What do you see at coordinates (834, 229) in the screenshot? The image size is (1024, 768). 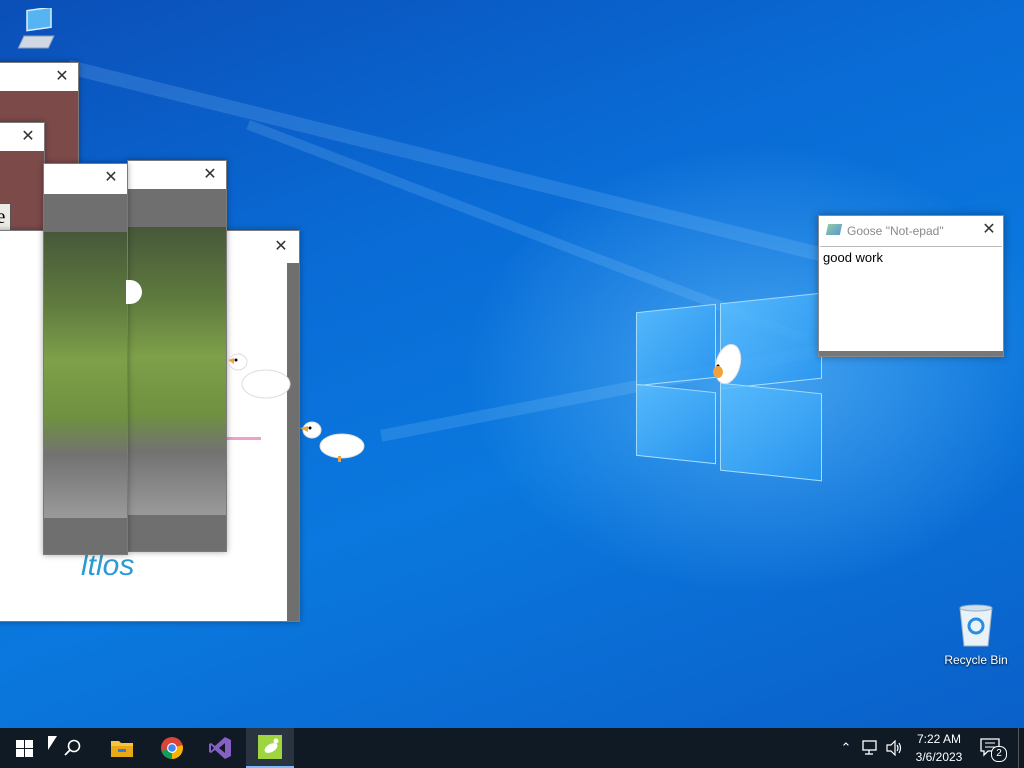 I see `notepad-icon` at bounding box center [834, 229].